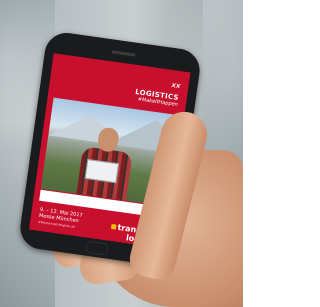 This screenshot has width=320, height=307. Describe the element at coordinates (102, 171) in the screenshot. I see `tablet-device` at that location.